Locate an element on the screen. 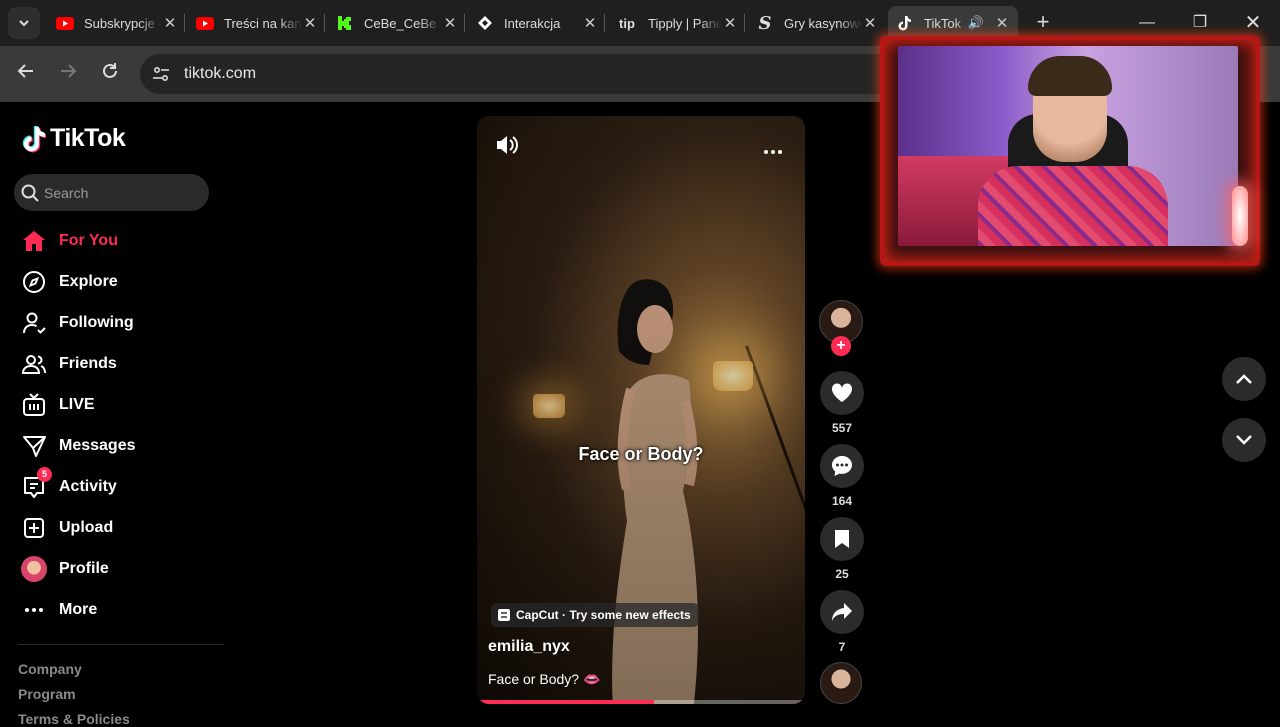 This screenshot has width=1280, height=727. compass-icon is located at coordinates (34, 282).